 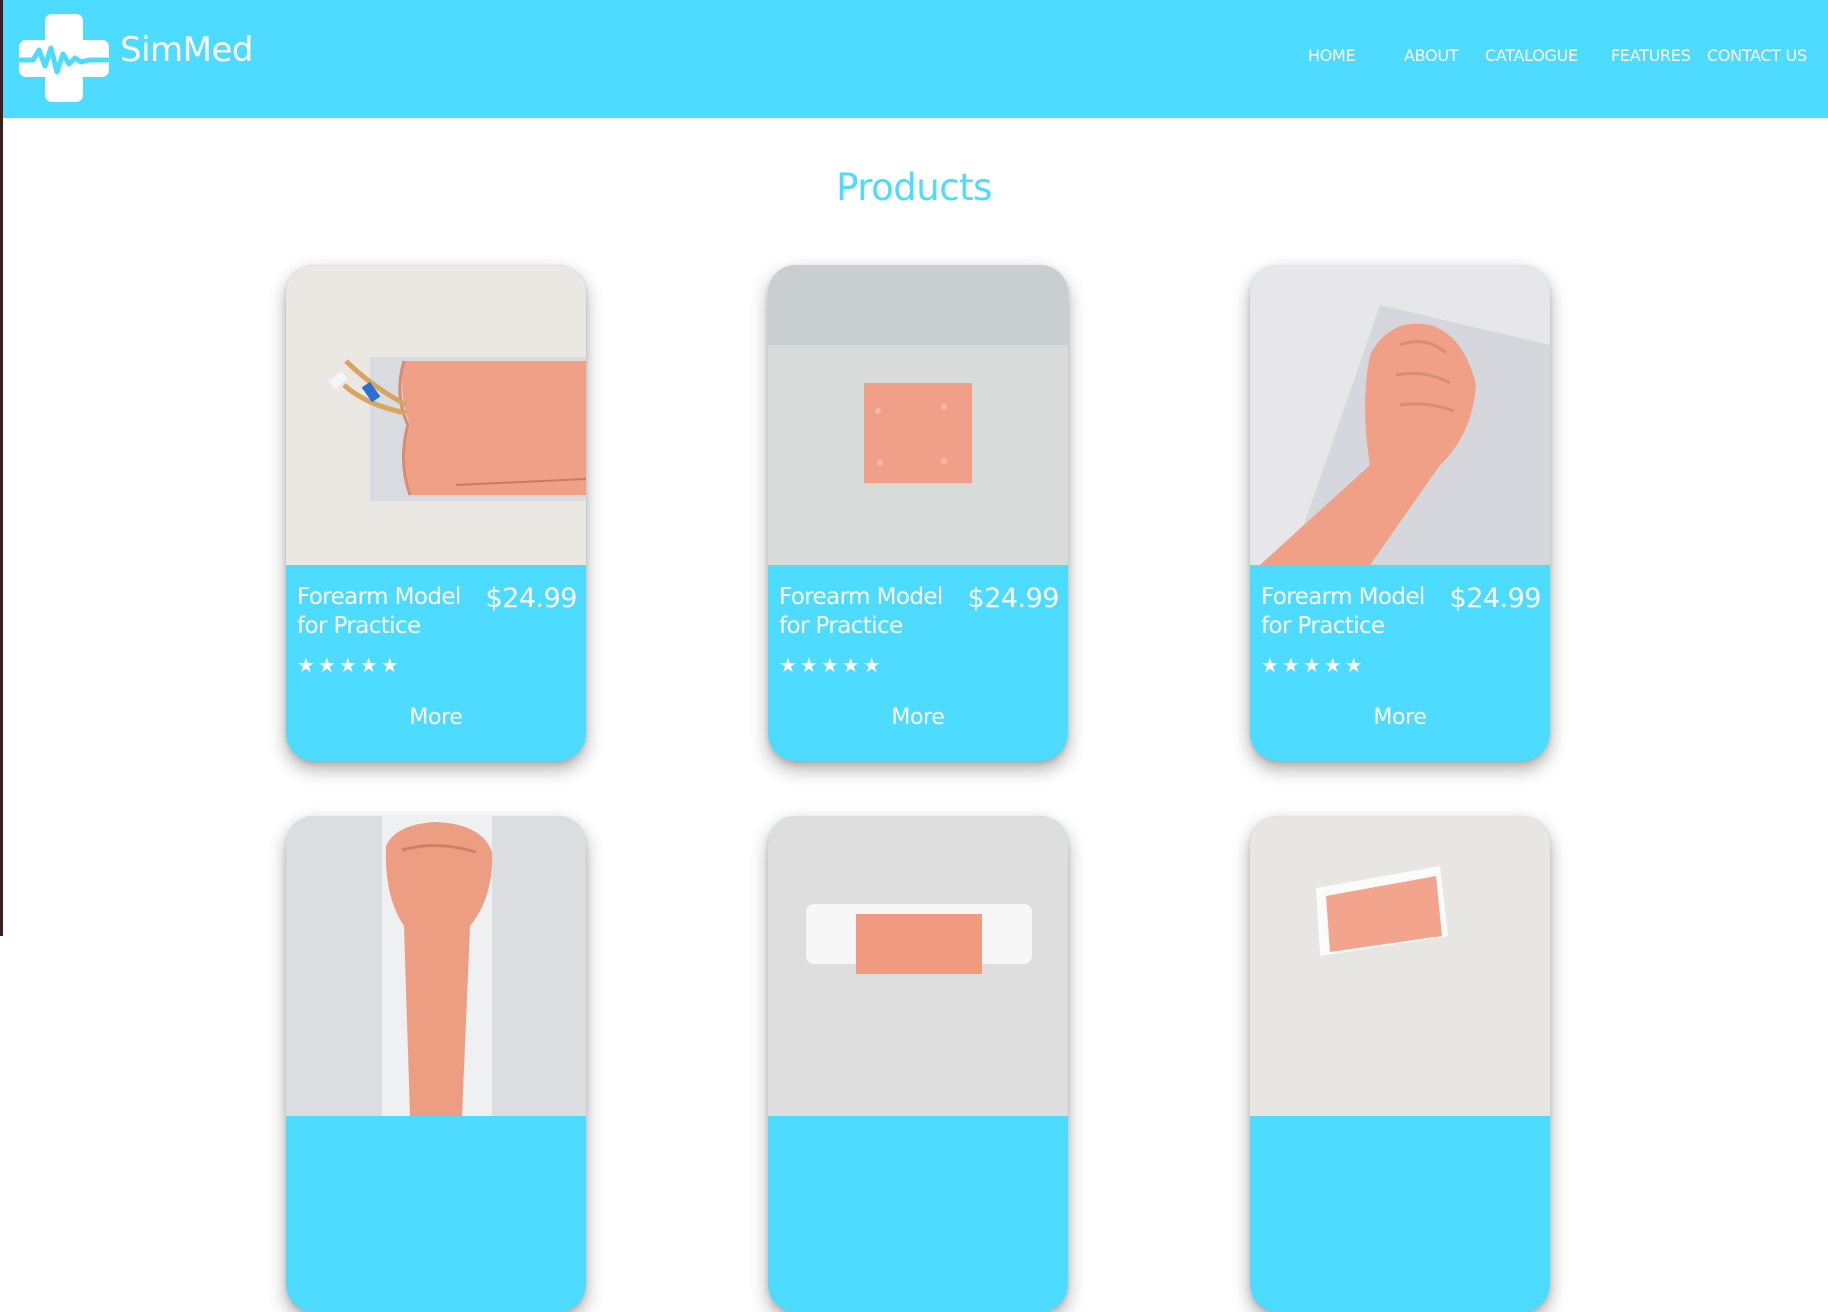 I want to click on nav-catalogue: CATALOGUE, so click(x=1531, y=55).